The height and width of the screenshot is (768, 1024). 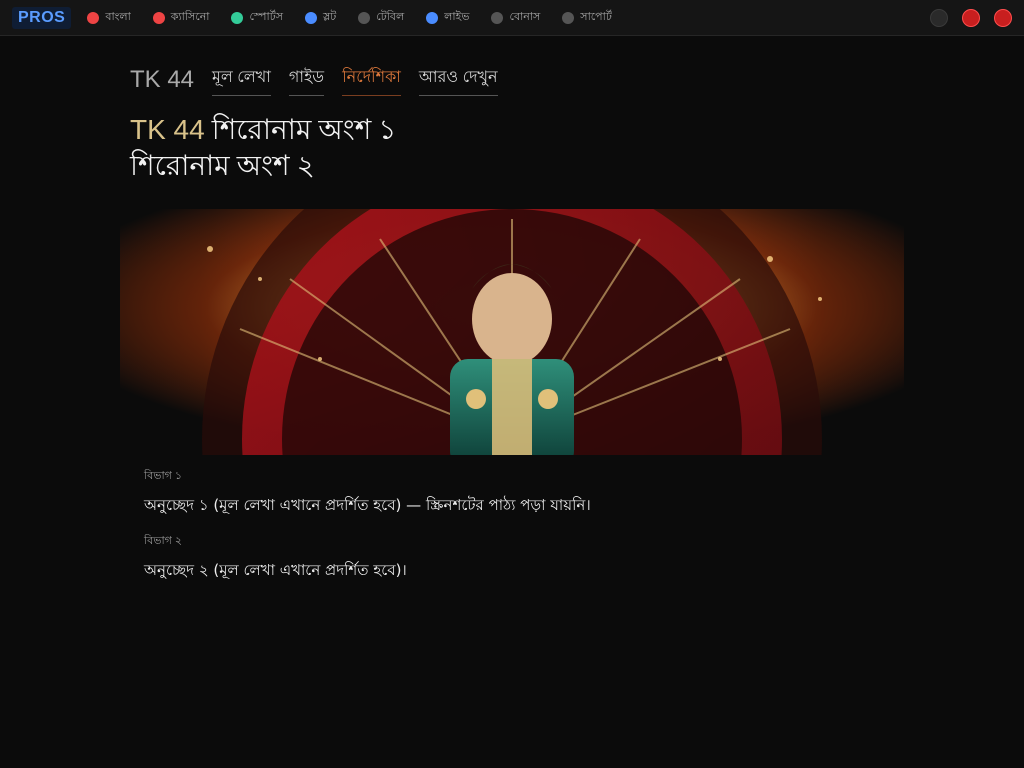 I want to click on page-title: TK 44 শিরোনাম অংশ ১ শিরোনাম অংশ ২, so click(x=490, y=148).